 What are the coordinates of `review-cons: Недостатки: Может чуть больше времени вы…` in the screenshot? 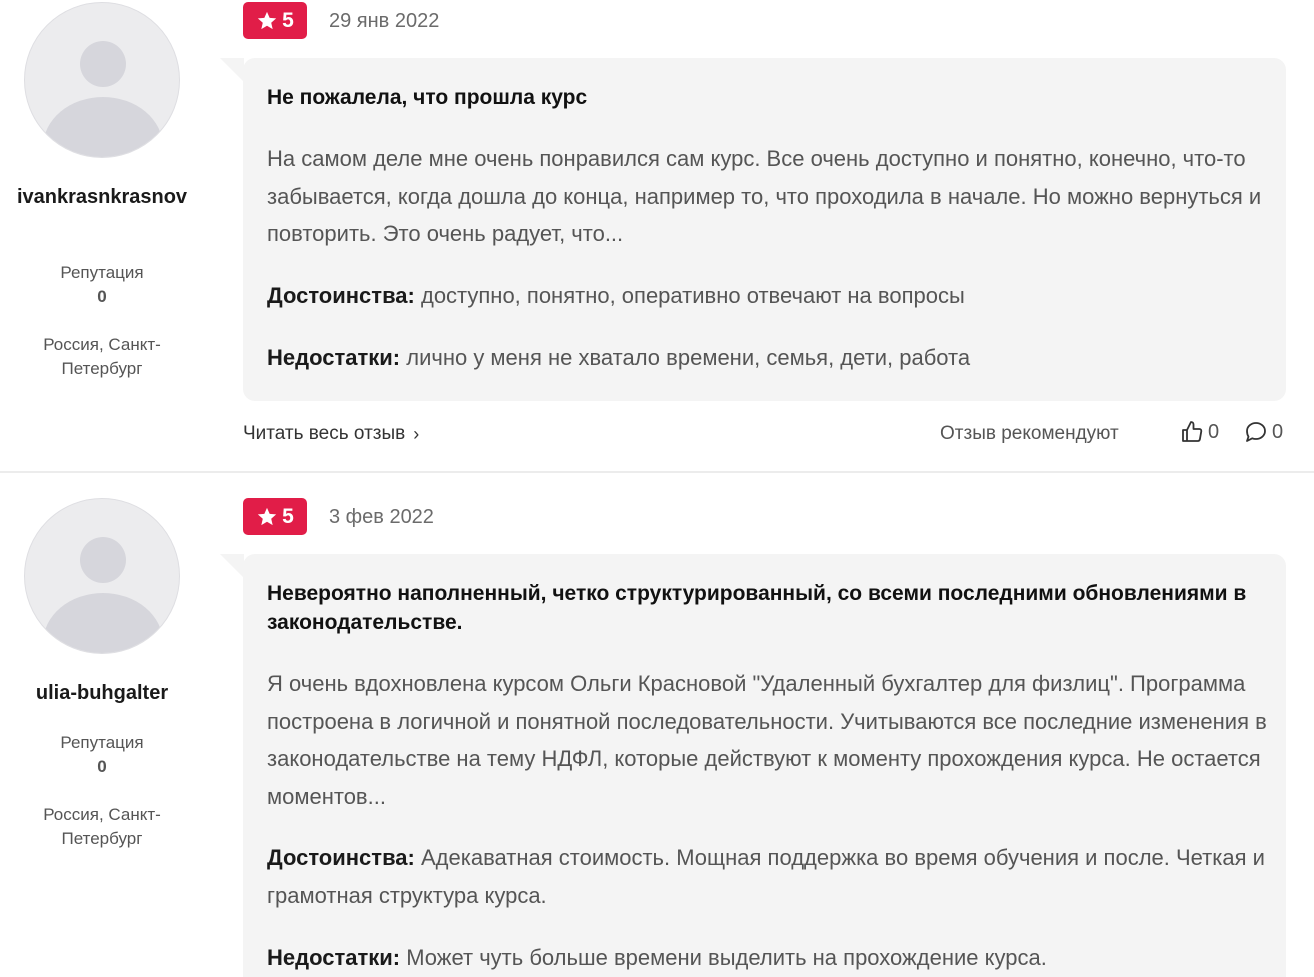 It's located at (767, 958).